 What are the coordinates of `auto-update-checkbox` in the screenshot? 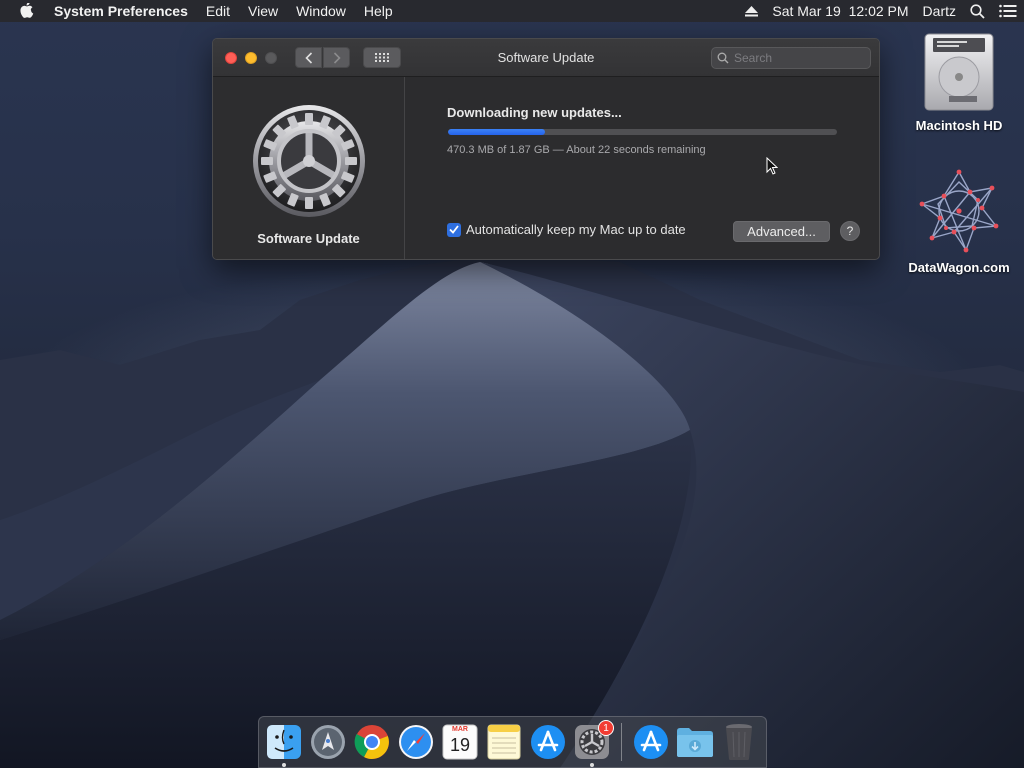 It's located at (454, 229).